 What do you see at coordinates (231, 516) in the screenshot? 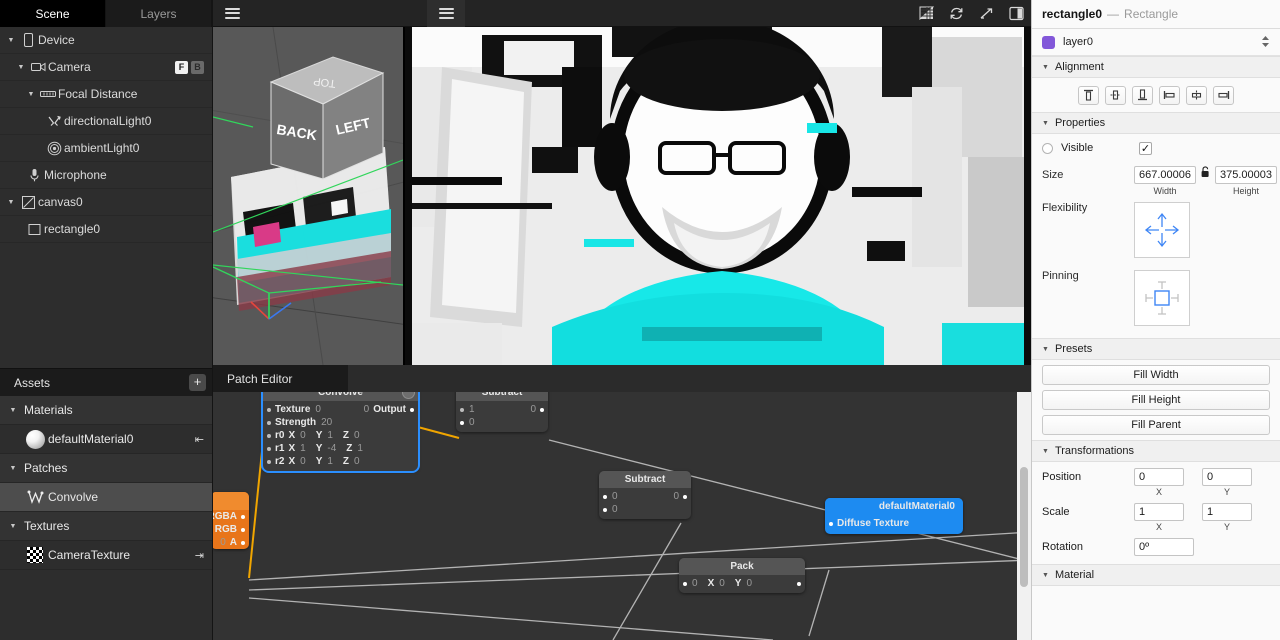
I see `node-port-rgba: RGBA` at bounding box center [231, 516].